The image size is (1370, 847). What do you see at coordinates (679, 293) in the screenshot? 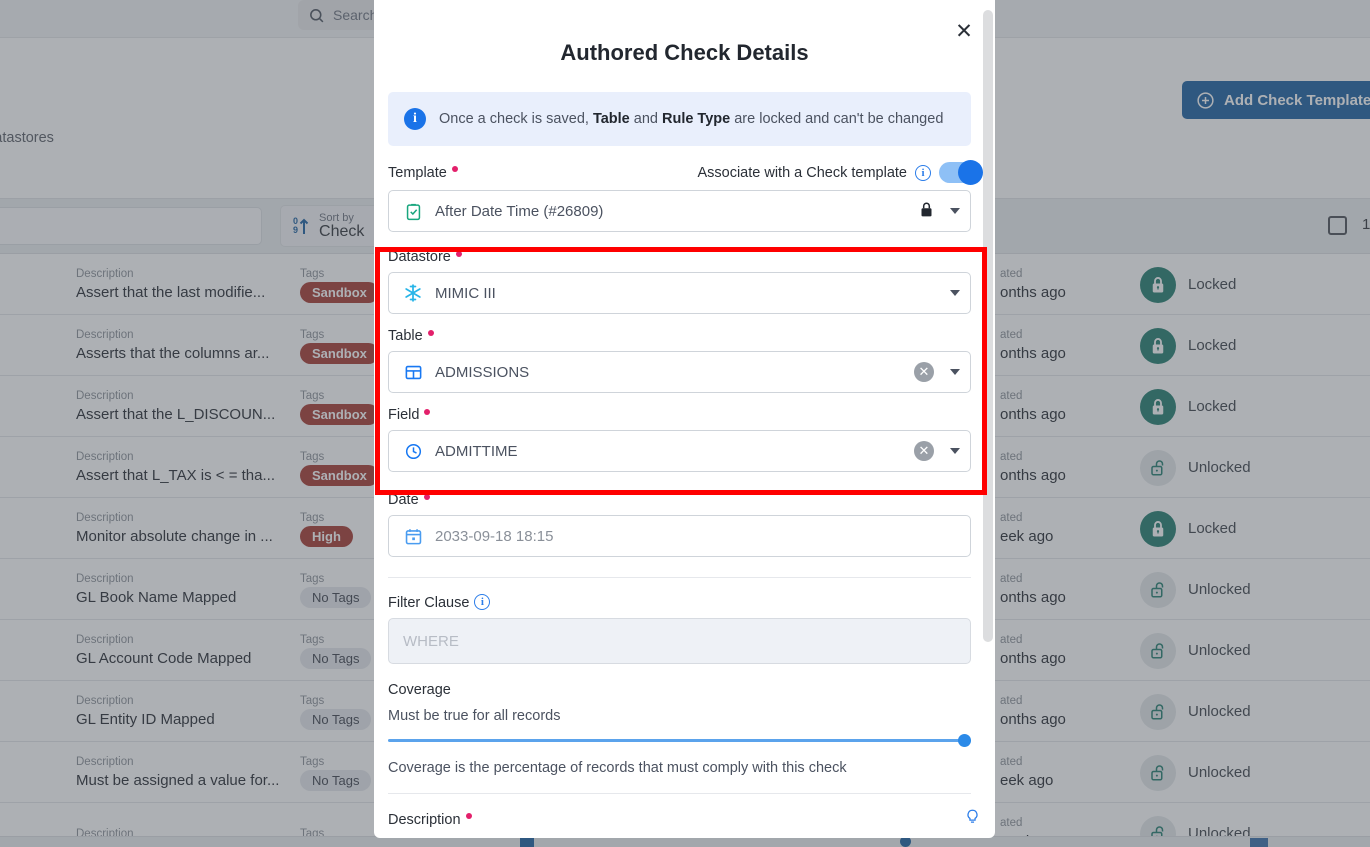
I see `datastore-select: MIMIC III` at bounding box center [679, 293].